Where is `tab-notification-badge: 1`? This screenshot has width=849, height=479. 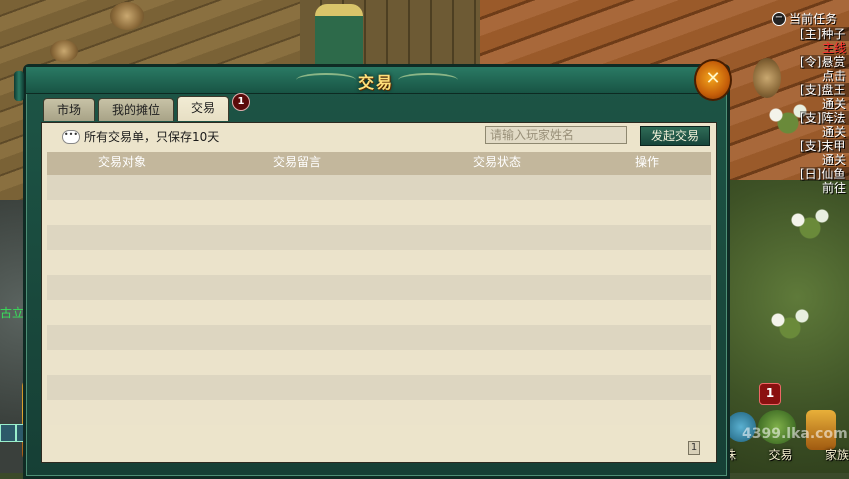
tab-notification-badge: 1 is located at coordinates (241, 102).